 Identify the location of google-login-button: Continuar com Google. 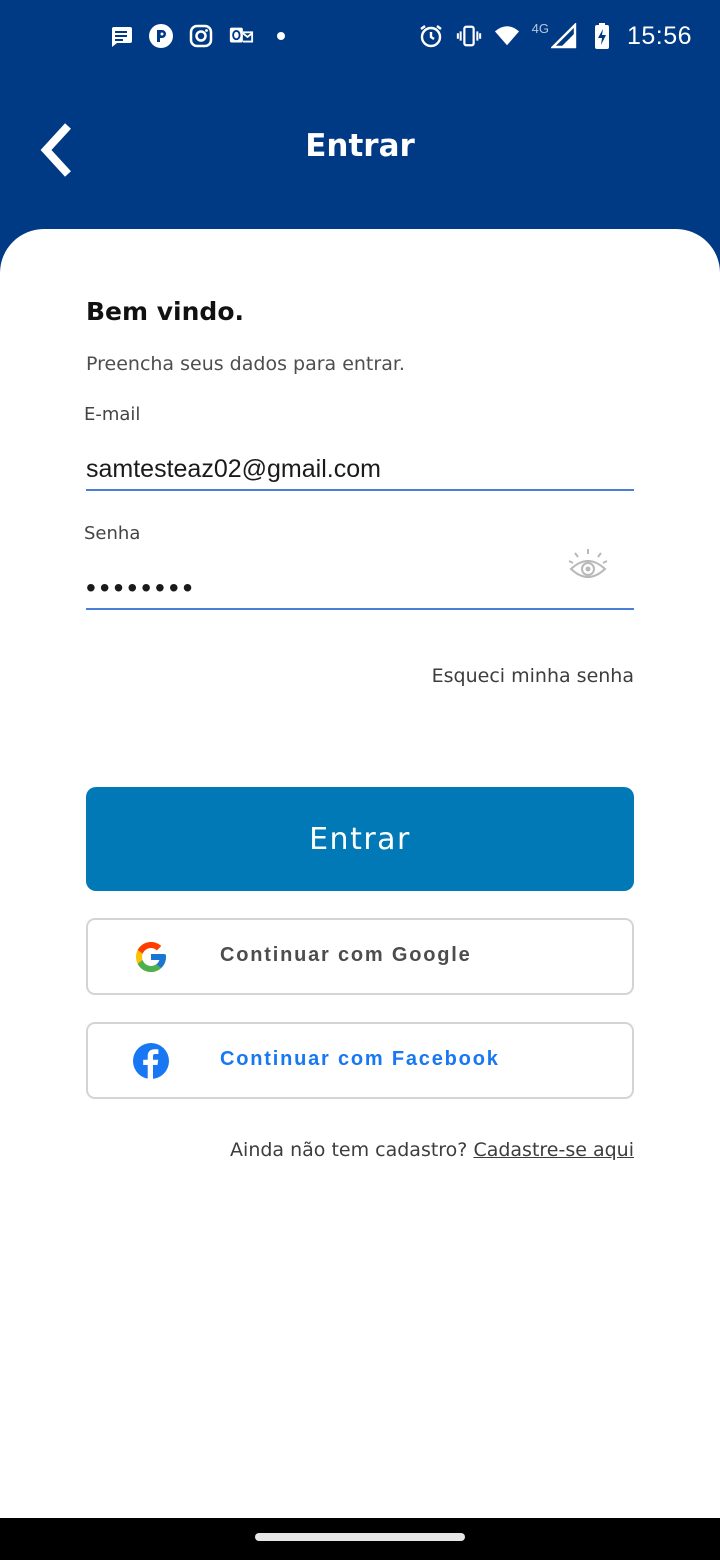
(360, 956).